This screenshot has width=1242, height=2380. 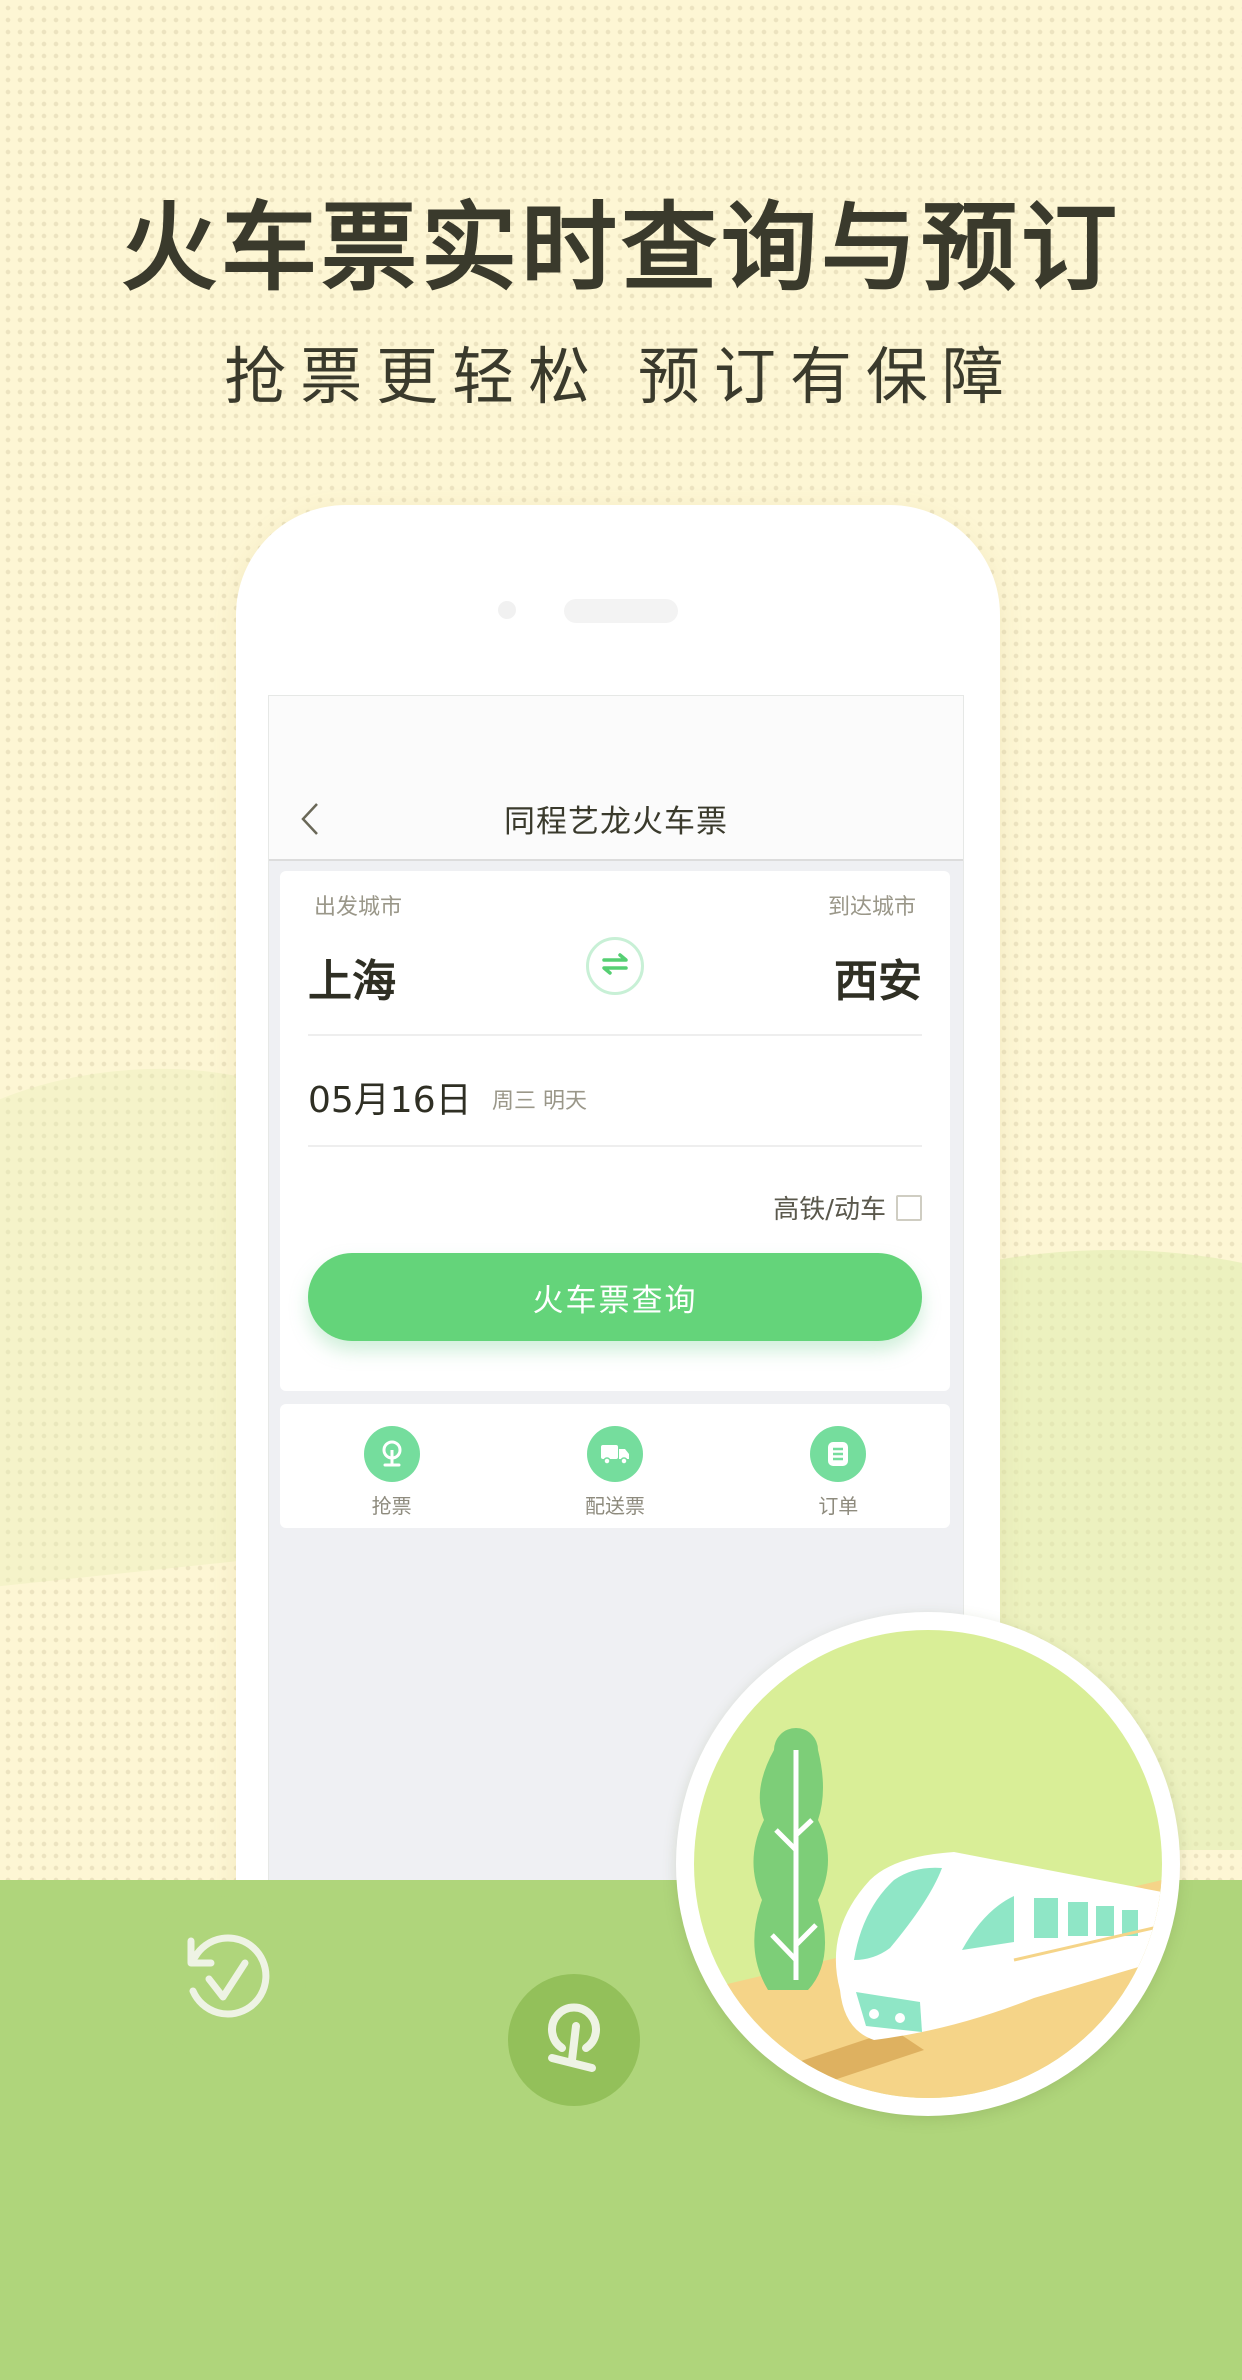 I want to click on swap-cities-button, so click(x=615, y=966).